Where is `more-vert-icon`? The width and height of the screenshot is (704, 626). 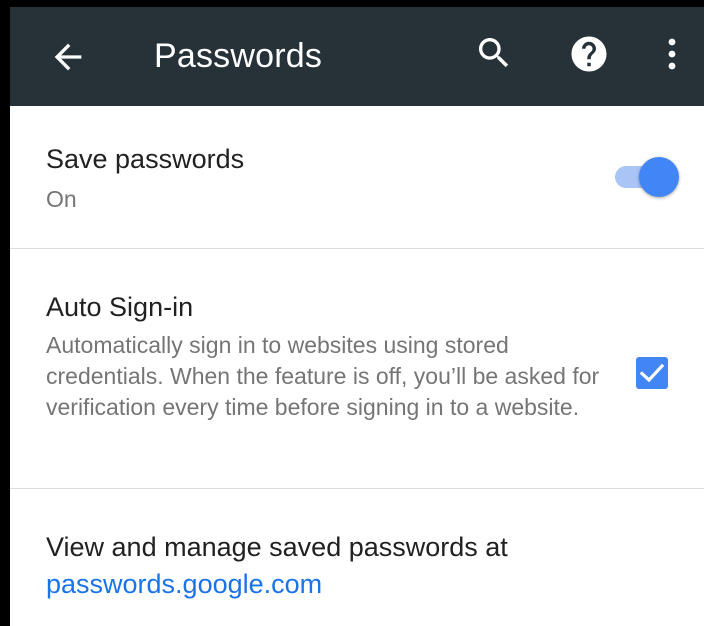 more-vert-icon is located at coordinates (672, 54).